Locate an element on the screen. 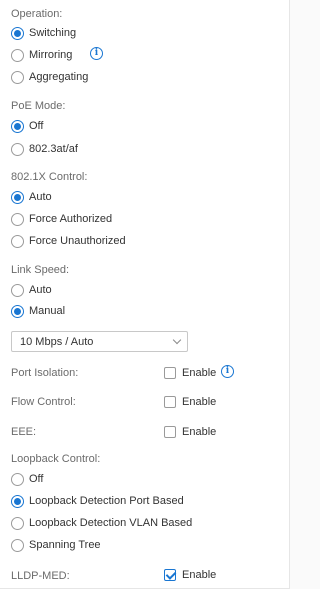  option-label: Mirroring is located at coordinates (51, 55).